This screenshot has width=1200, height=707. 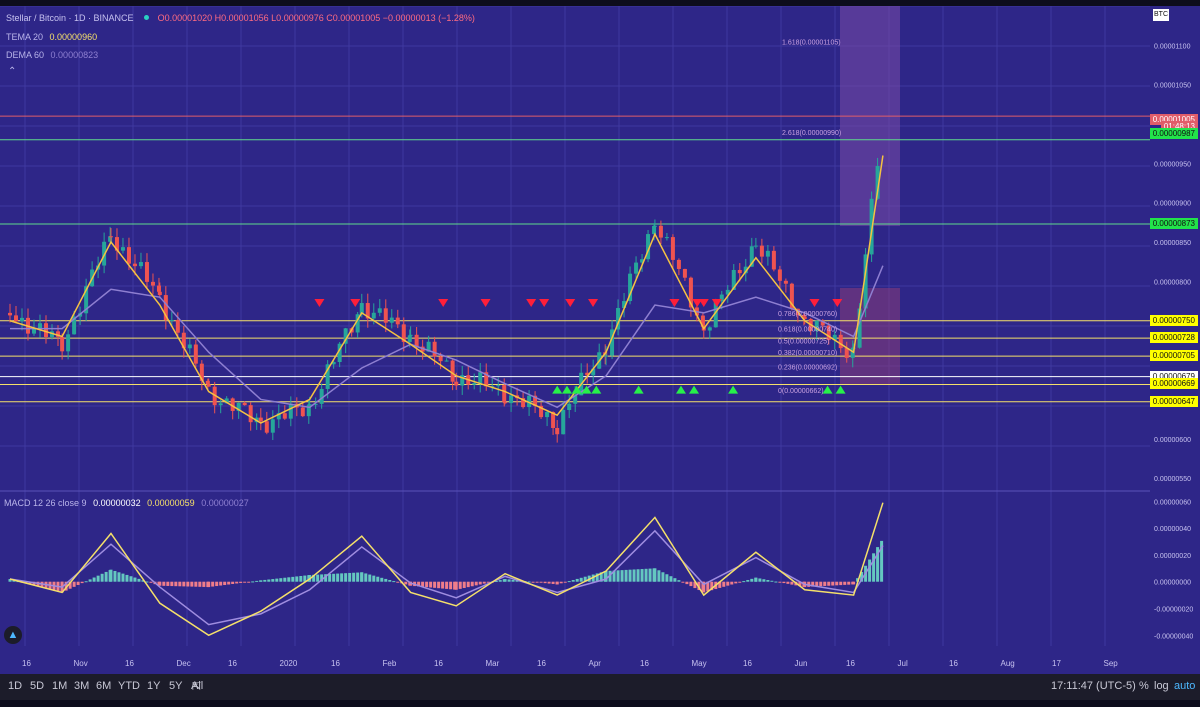 I want to click on macd-value-3: 0.00000027, so click(x=225, y=503).